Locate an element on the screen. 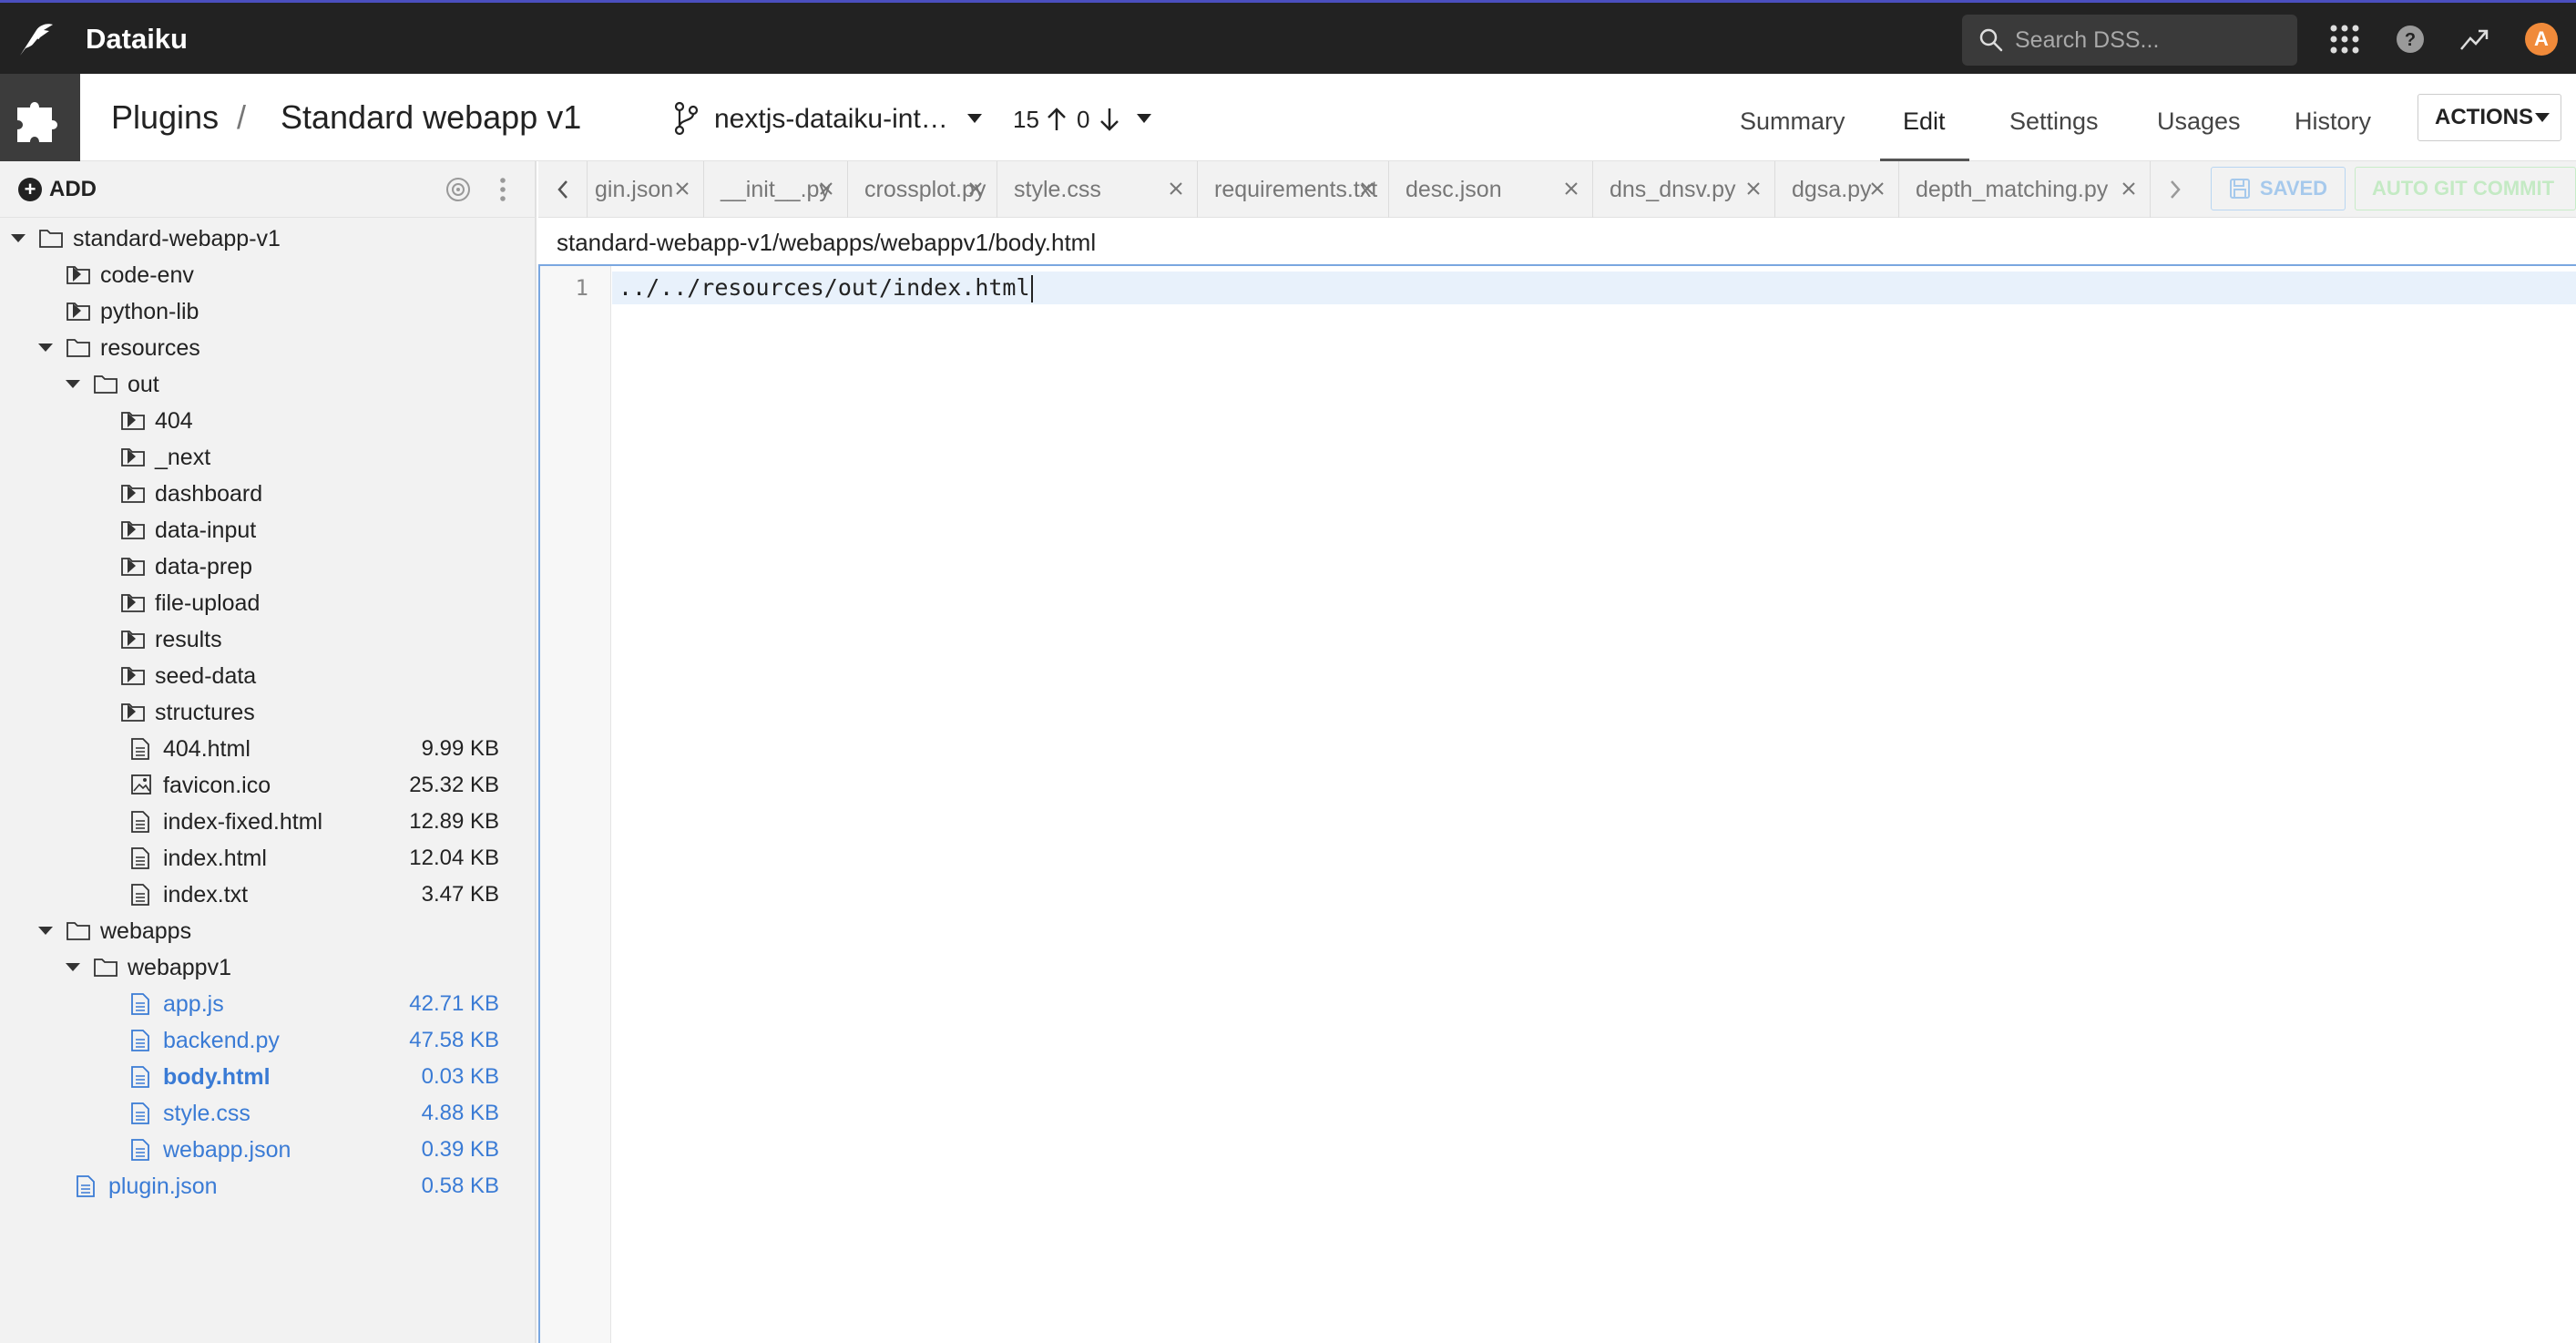  tab-settings: Settings is located at coordinates (2054, 121).